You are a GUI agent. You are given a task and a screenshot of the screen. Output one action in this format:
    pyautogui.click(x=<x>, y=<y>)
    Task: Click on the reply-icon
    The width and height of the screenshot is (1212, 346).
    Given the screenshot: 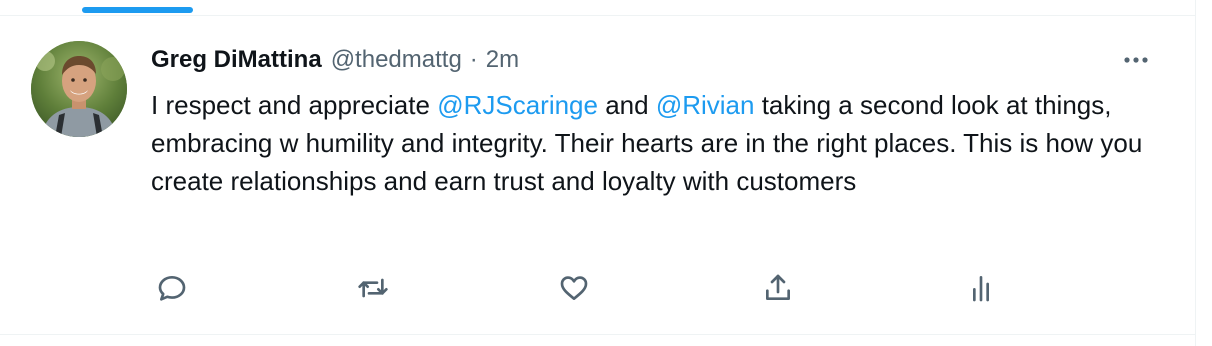 What is the action you would take?
    pyautogui.click(x=172, y=288)
    